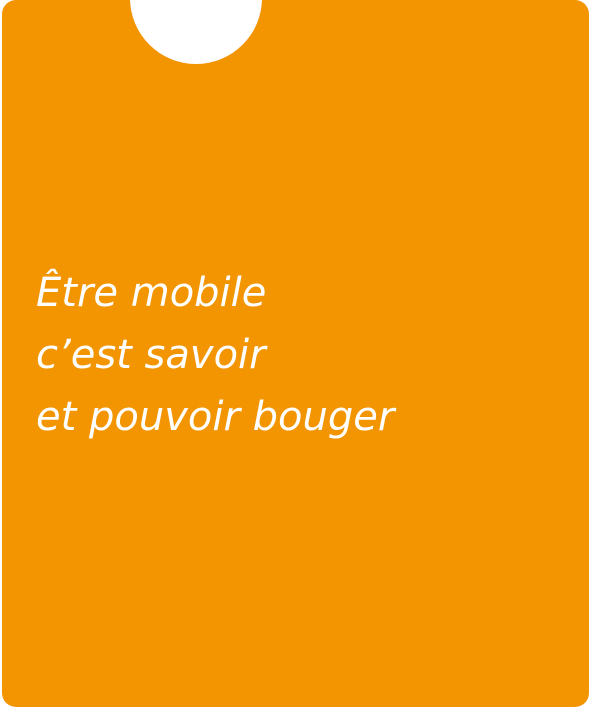 Image resolution: width=591 pixels, height=709 pixels. Describe the element at coordinates (151, 355) in the screenshot. I see `headline-line-2: c’est savoir` at that location.